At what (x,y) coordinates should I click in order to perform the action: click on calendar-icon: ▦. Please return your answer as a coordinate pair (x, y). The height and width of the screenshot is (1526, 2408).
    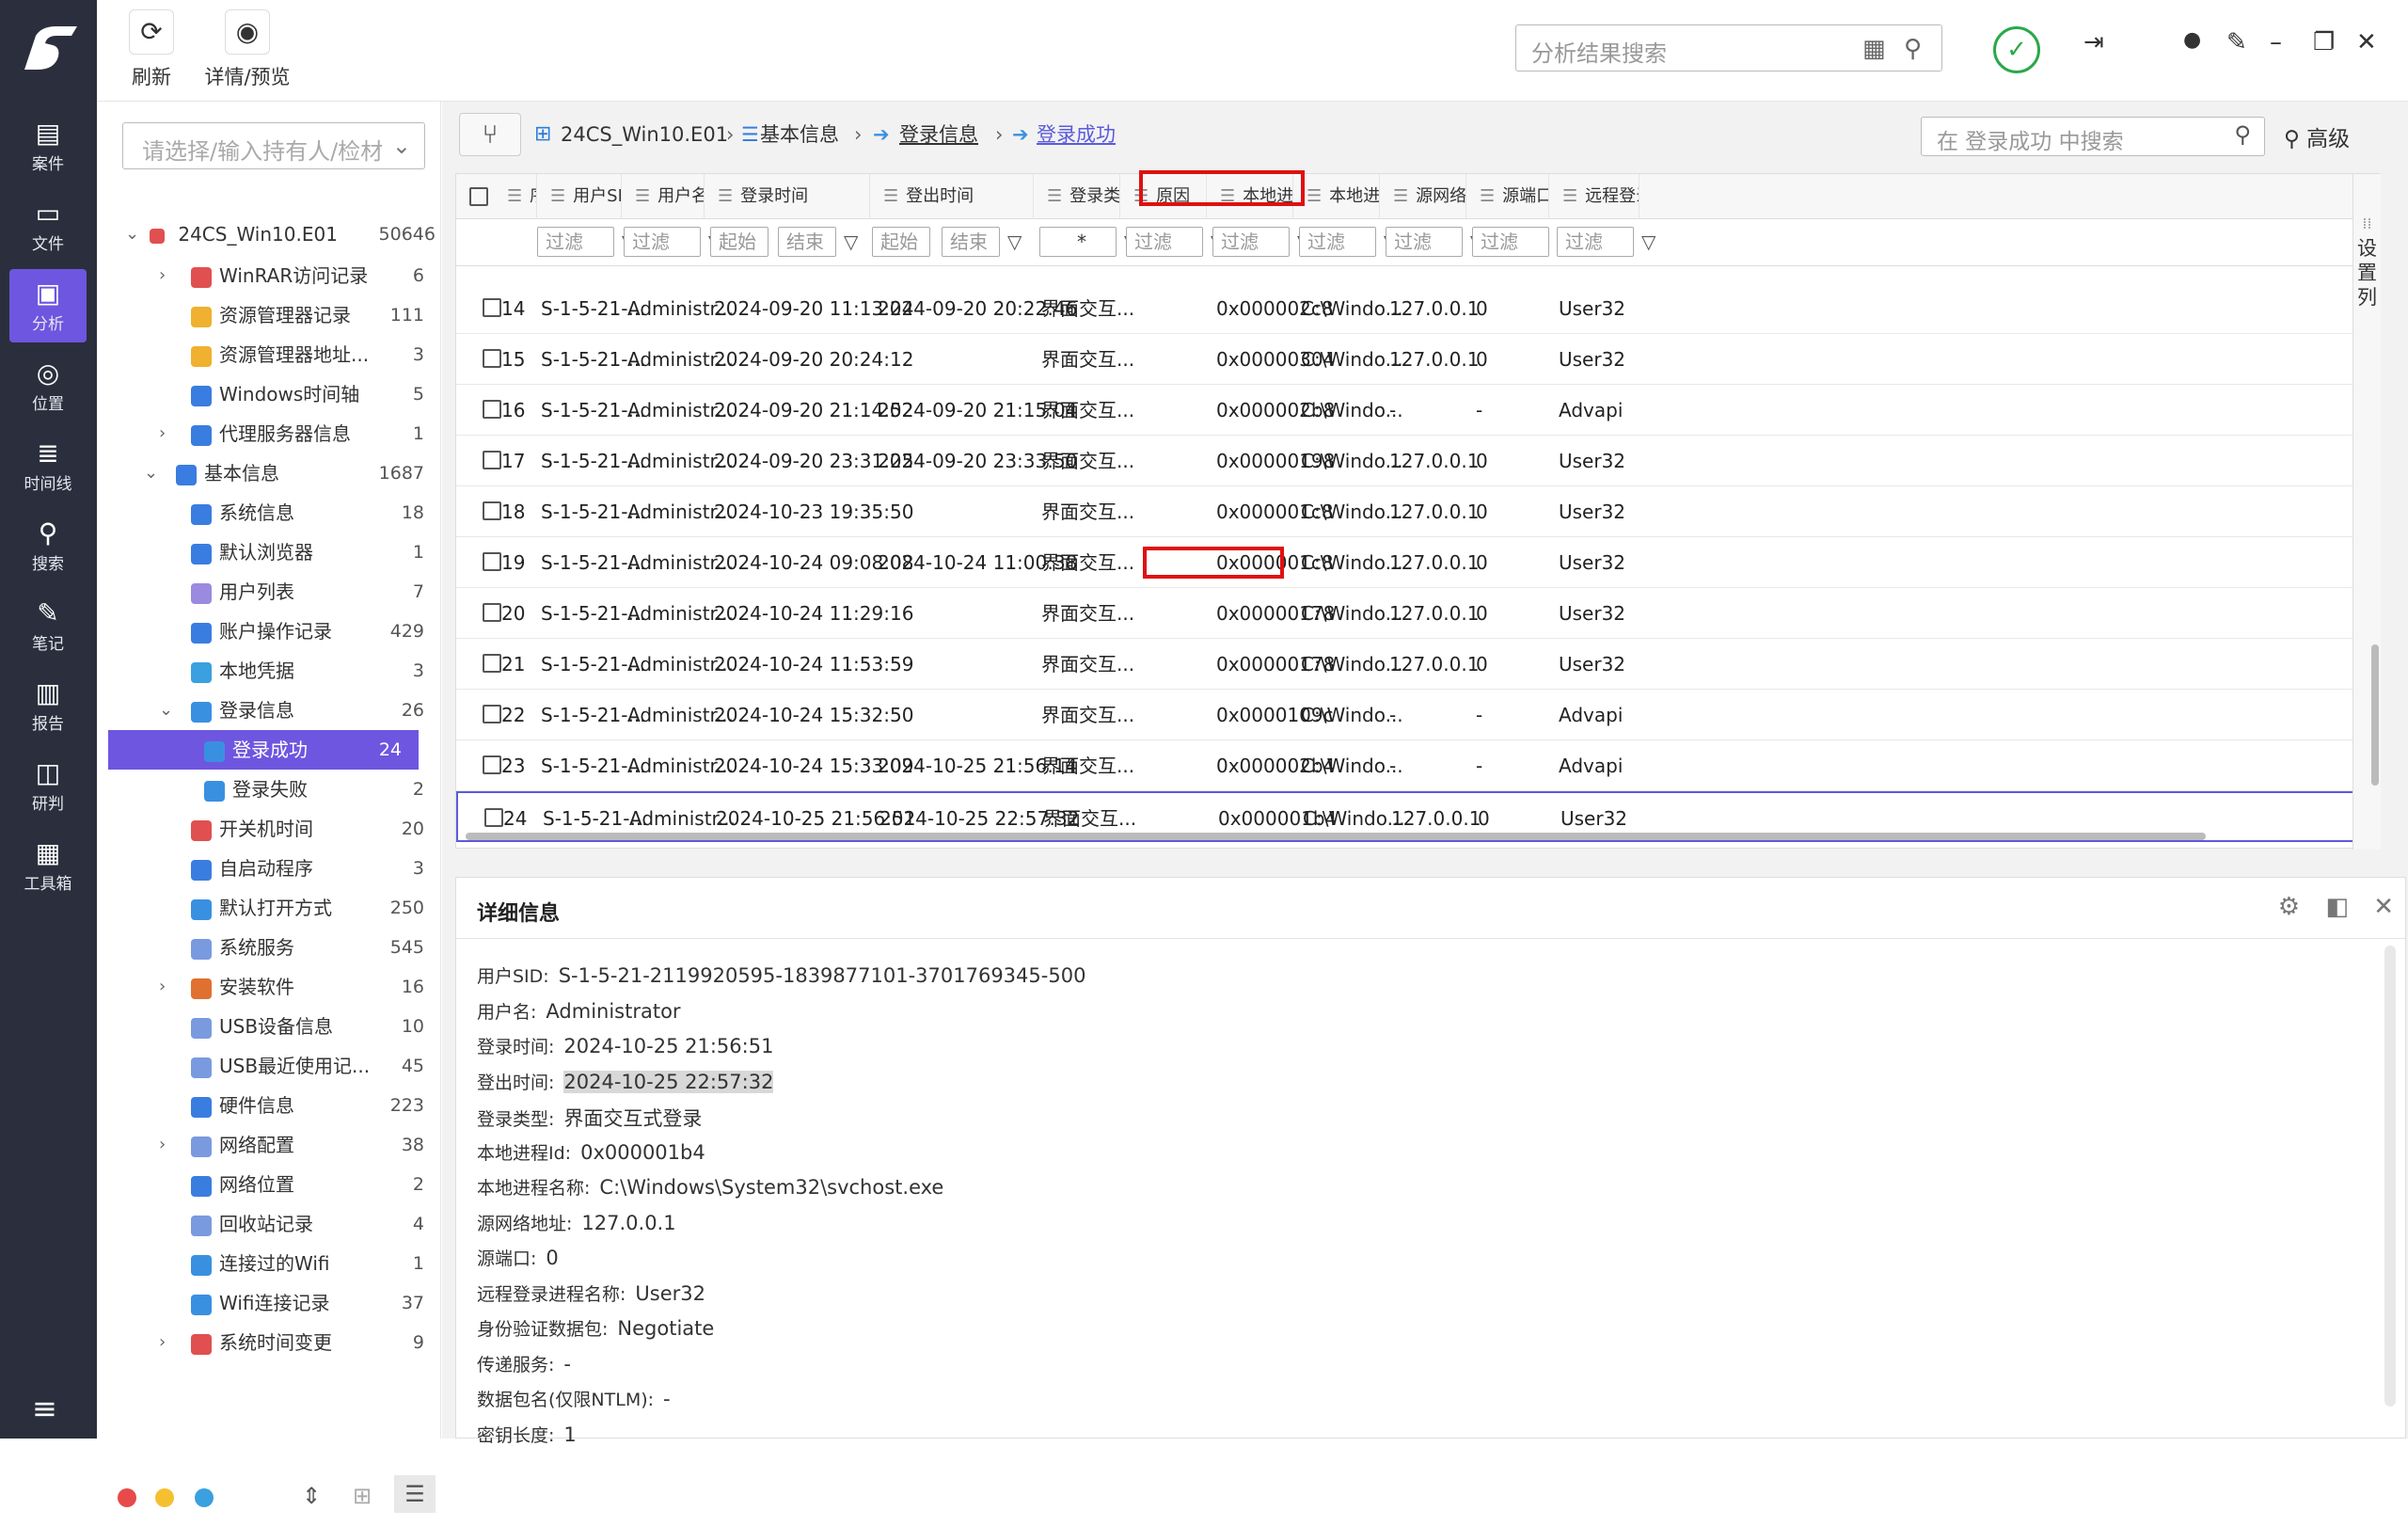
    Looking at the image, I should click on (1874, 49).